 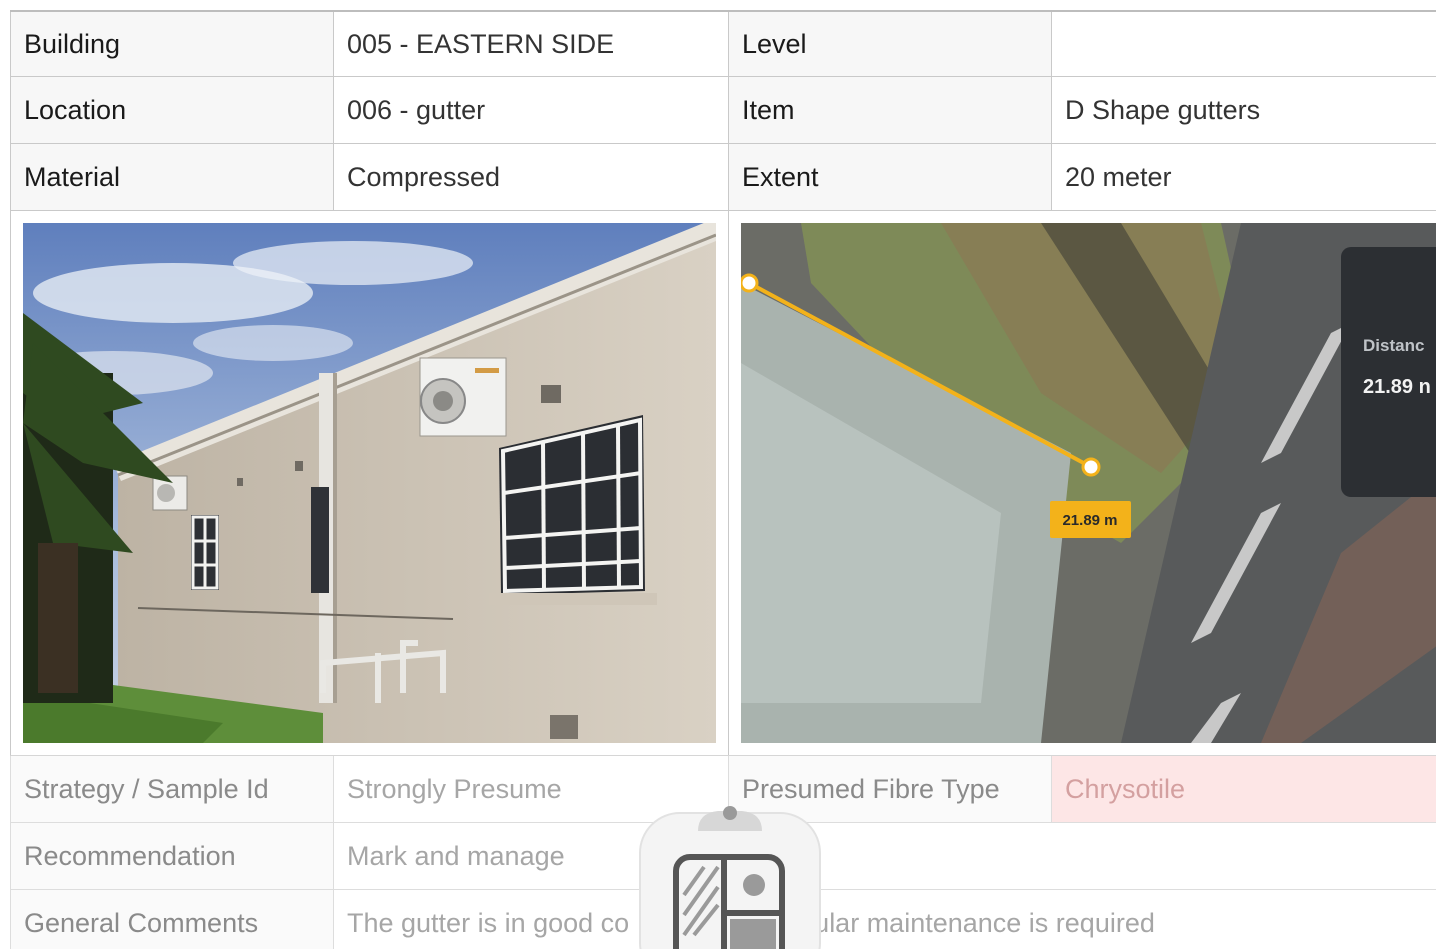 I want to click on table-row-building: Building 005 - EASTERN SIDE Level, so click(x=723, y=43).